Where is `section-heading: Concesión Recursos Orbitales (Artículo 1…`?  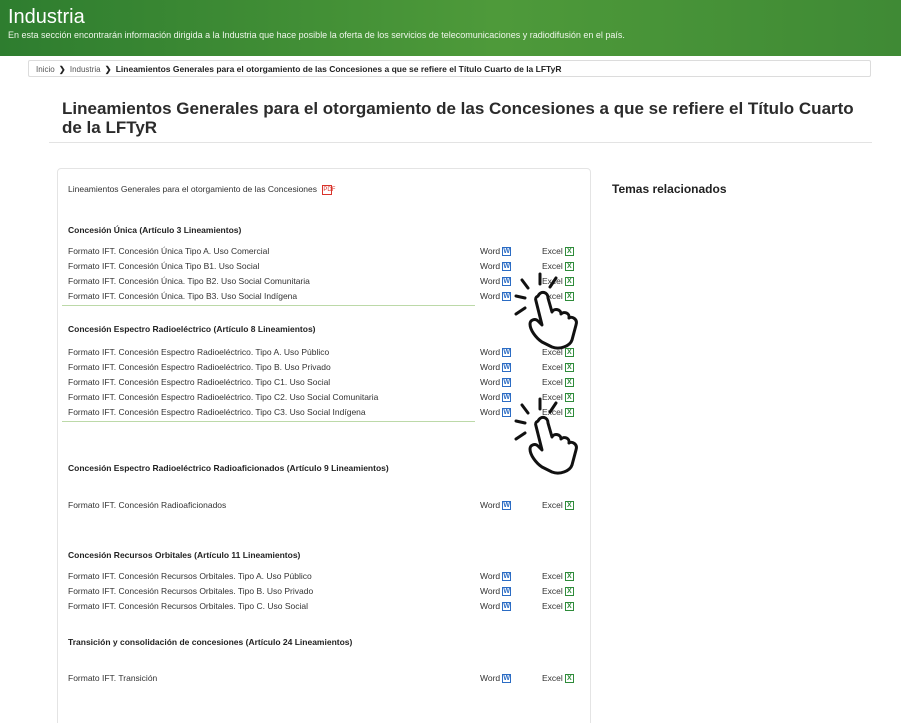
section-heading: Concesión Recursos Orbitales (Artículo 1… is located at coordinates (184, 555).